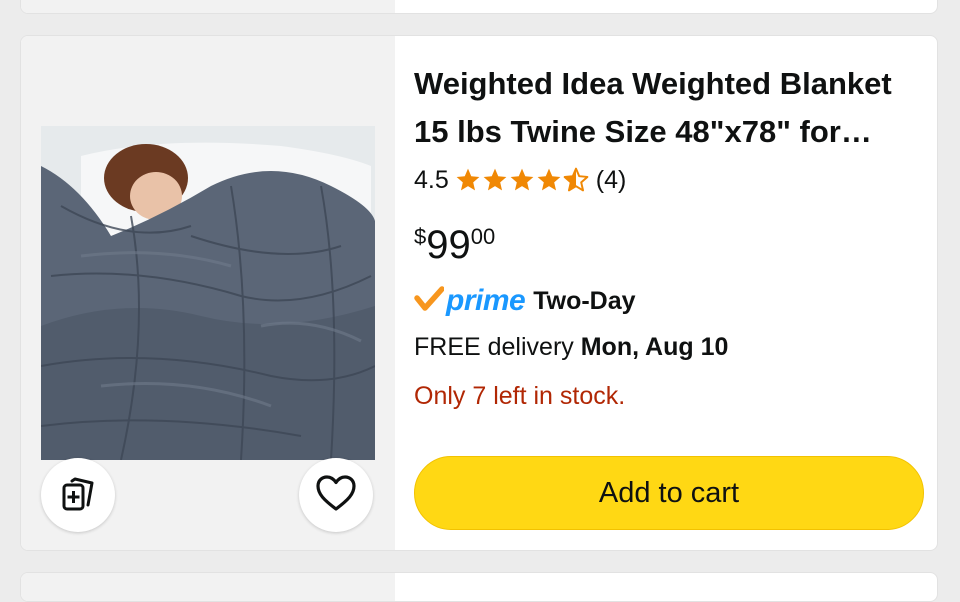 Image resolution: width=960 pixels, height=602 pixels. I want to click on compare-button, so click(78, 495).